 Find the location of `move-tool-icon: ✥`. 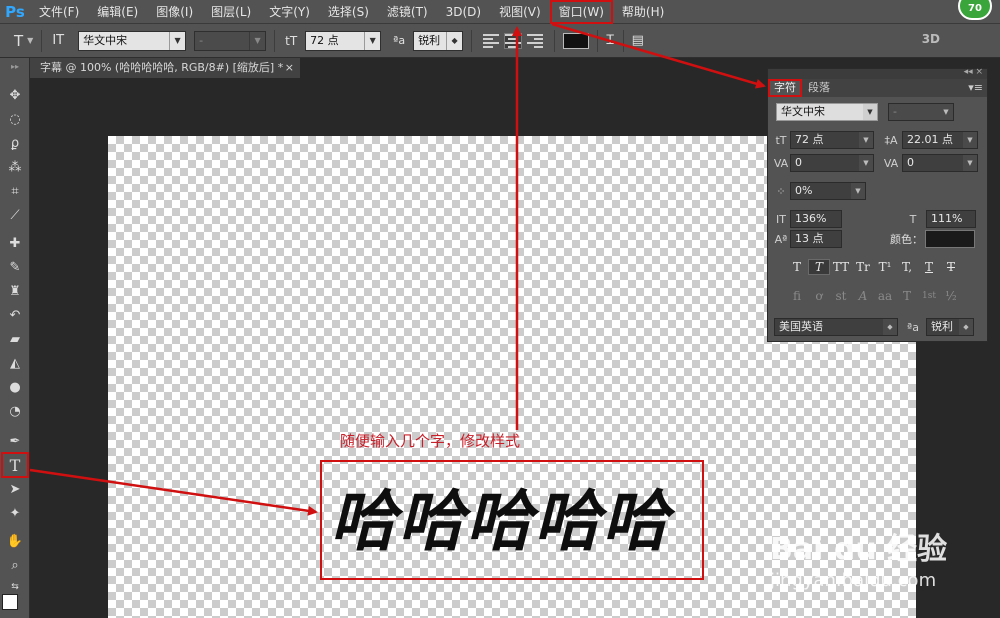

move-tool-icon: ✥ is located at coordinates (15, 95).